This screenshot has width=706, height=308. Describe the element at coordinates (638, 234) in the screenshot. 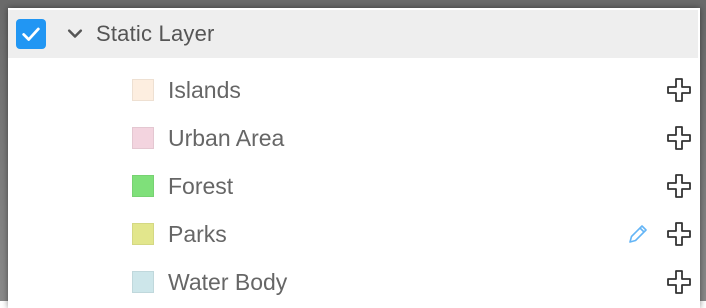

I see `pencil-icon` at that location.